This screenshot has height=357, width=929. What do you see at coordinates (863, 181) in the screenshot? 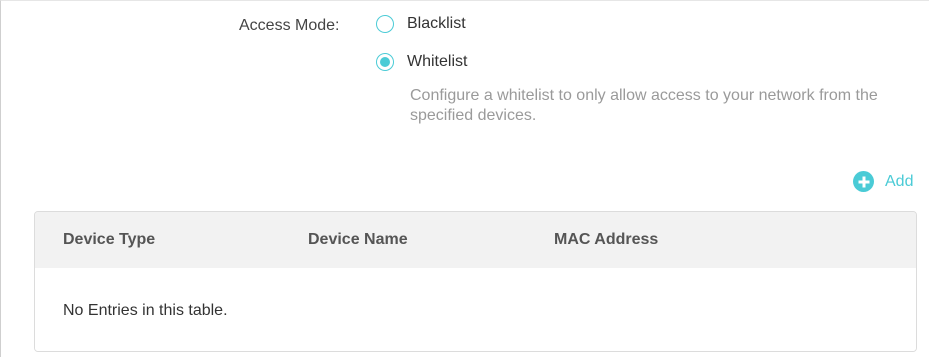
I see `plus-circle-icon` at bounding box center [863, 181].